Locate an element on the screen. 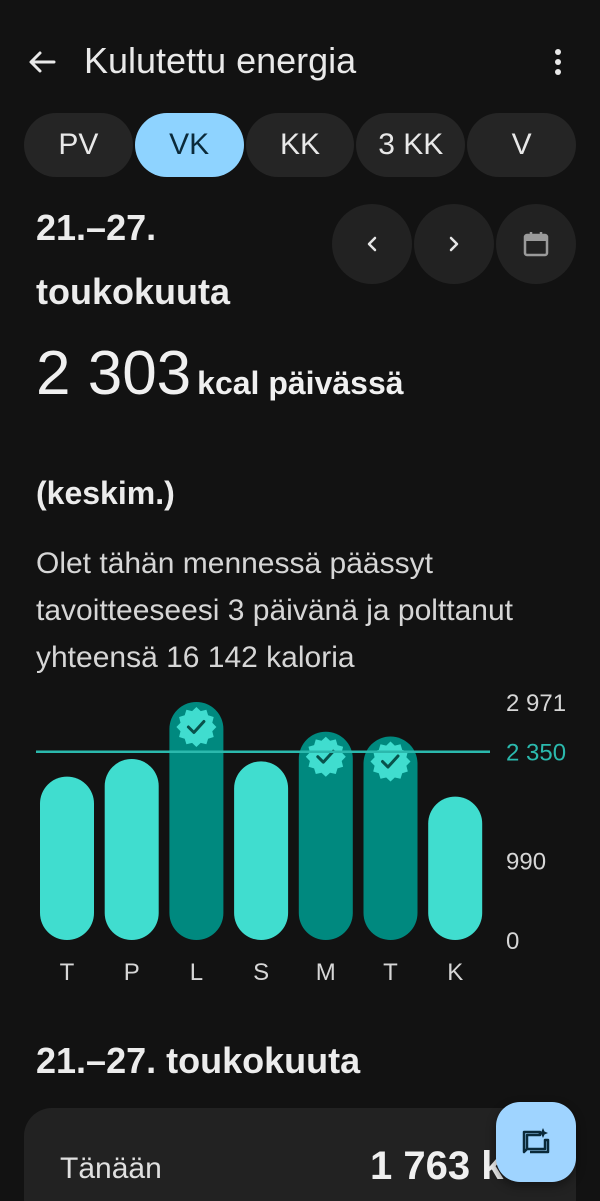  tab-year: V is located at coordinates (521, 145).